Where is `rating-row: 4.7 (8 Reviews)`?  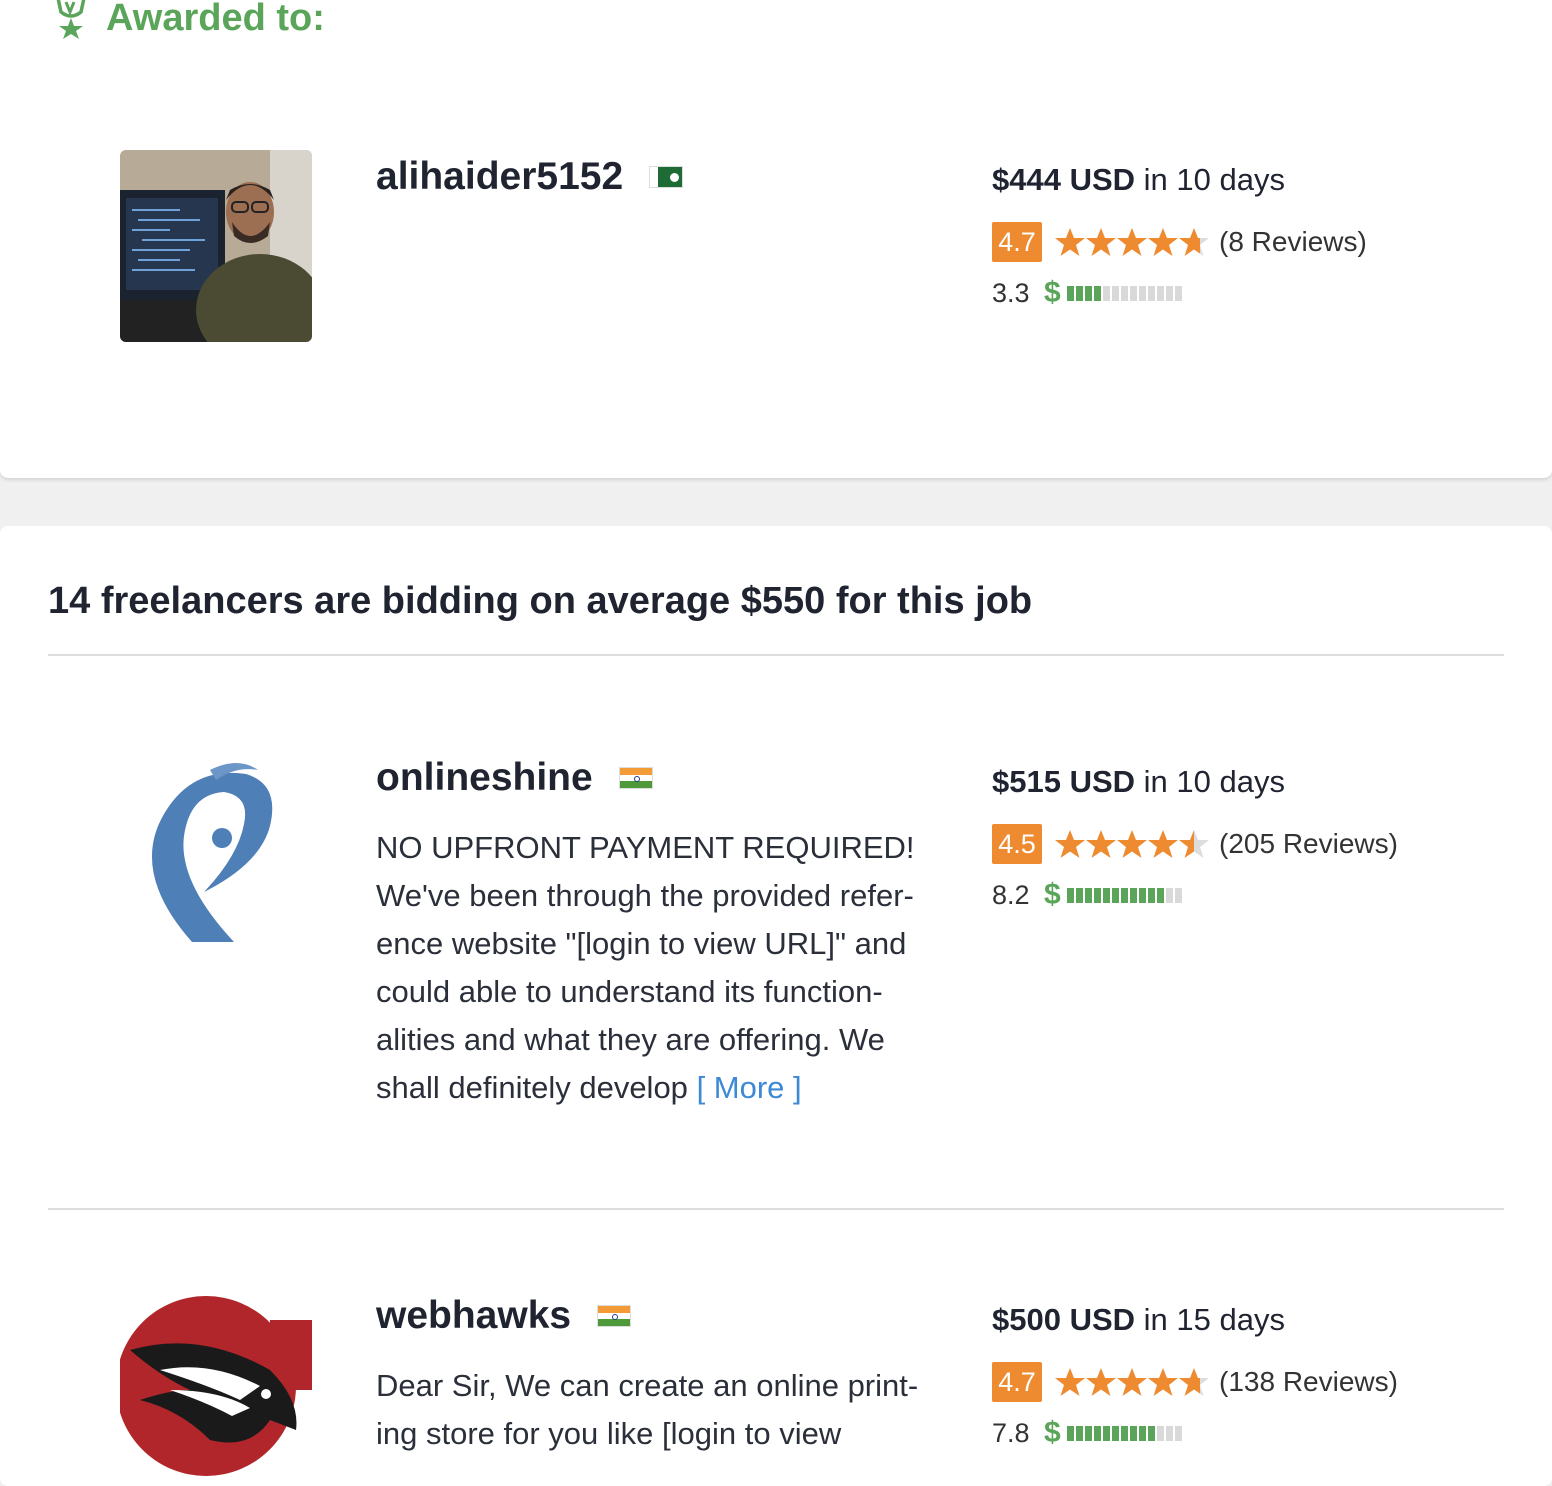
rating-row: 4.7 (8 Reviews) is located at coordinates (1179, 242).